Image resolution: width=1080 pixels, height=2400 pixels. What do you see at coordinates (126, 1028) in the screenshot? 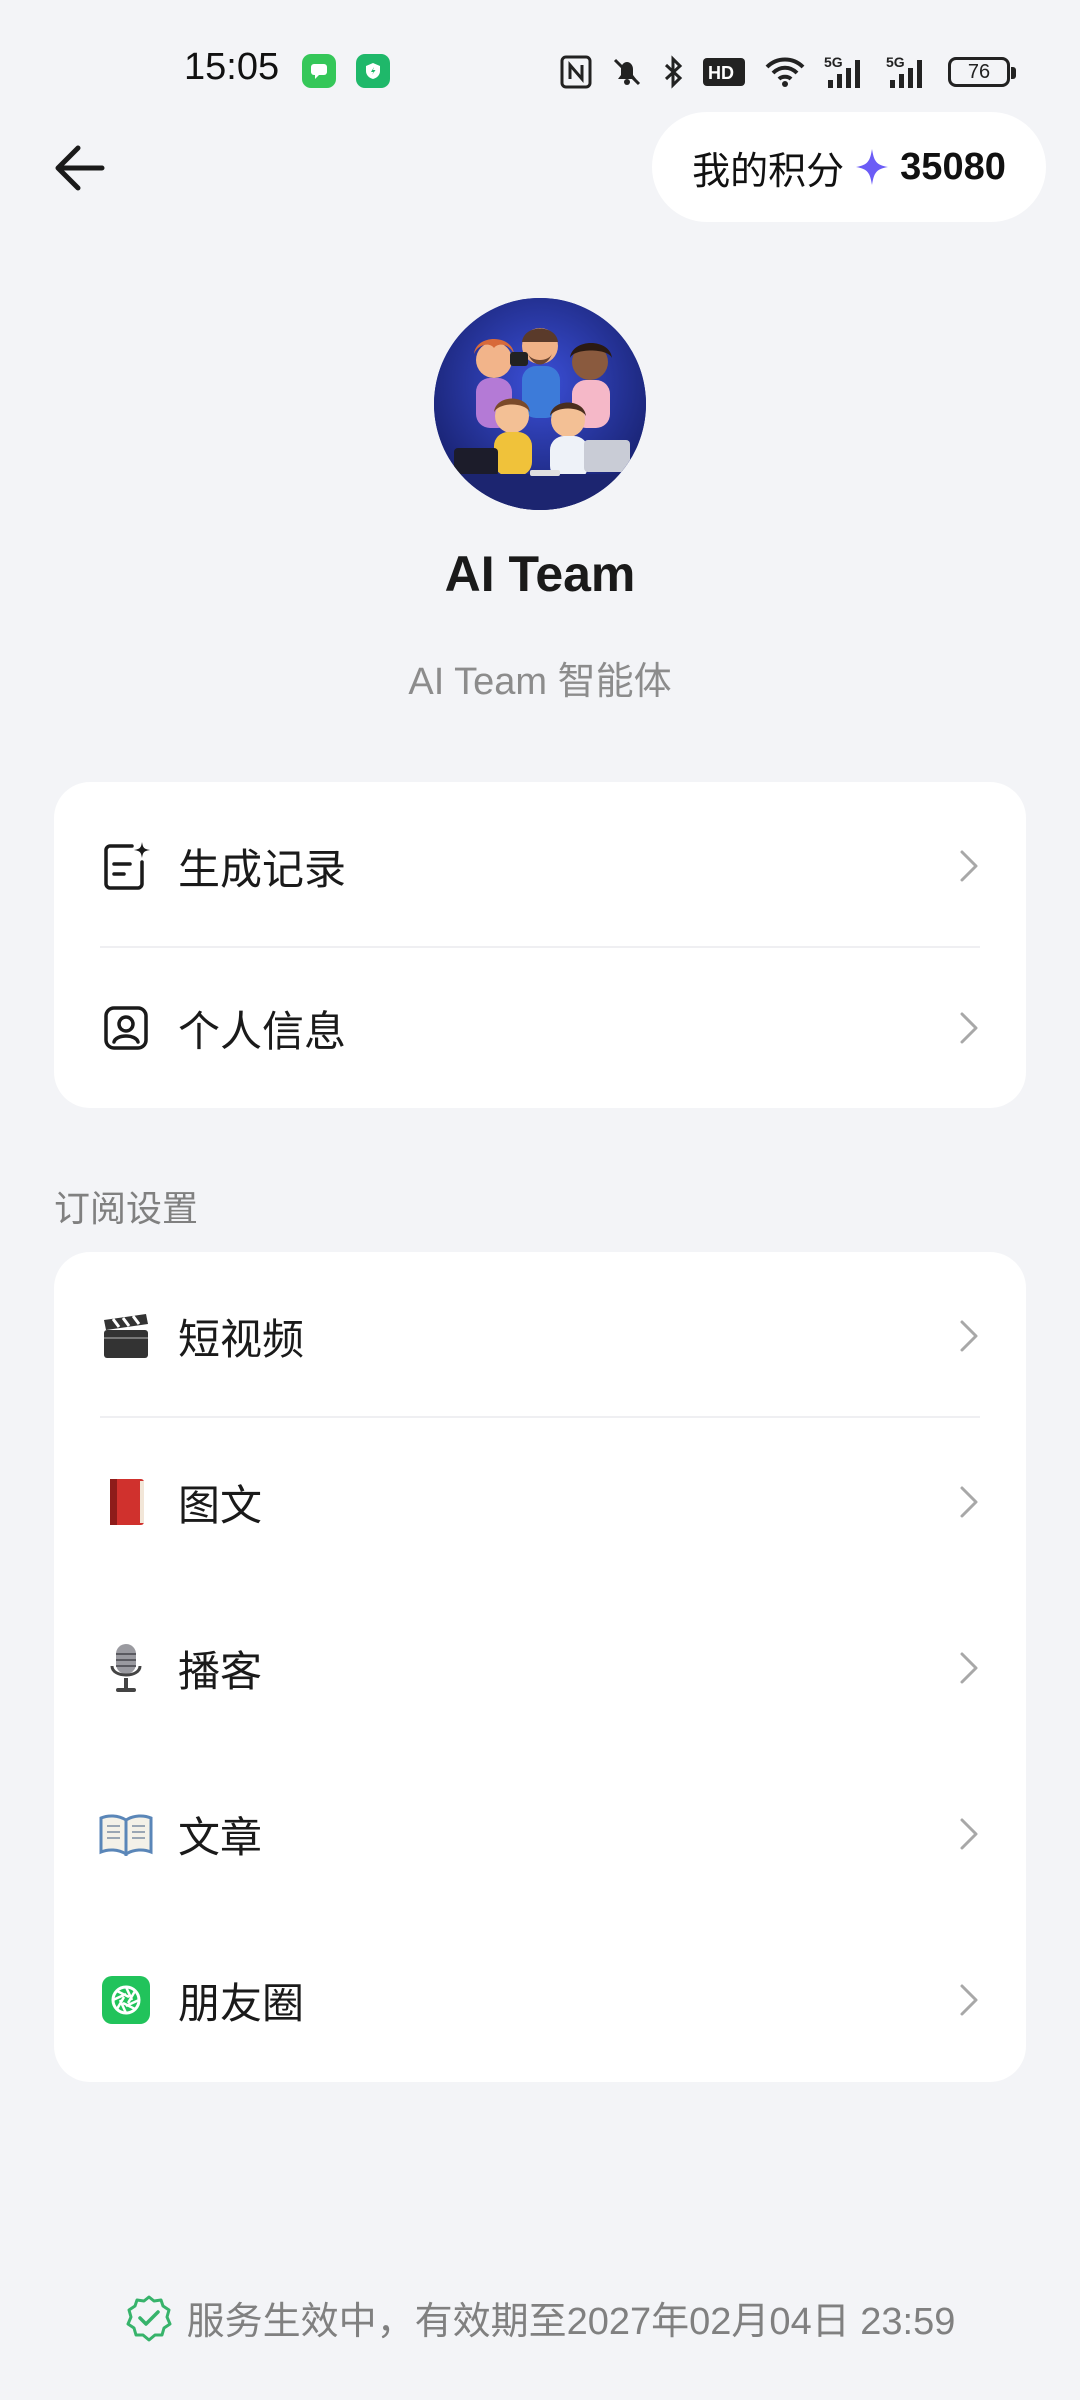
I see `contact-card-icon` at bounding box center [126, 1028].